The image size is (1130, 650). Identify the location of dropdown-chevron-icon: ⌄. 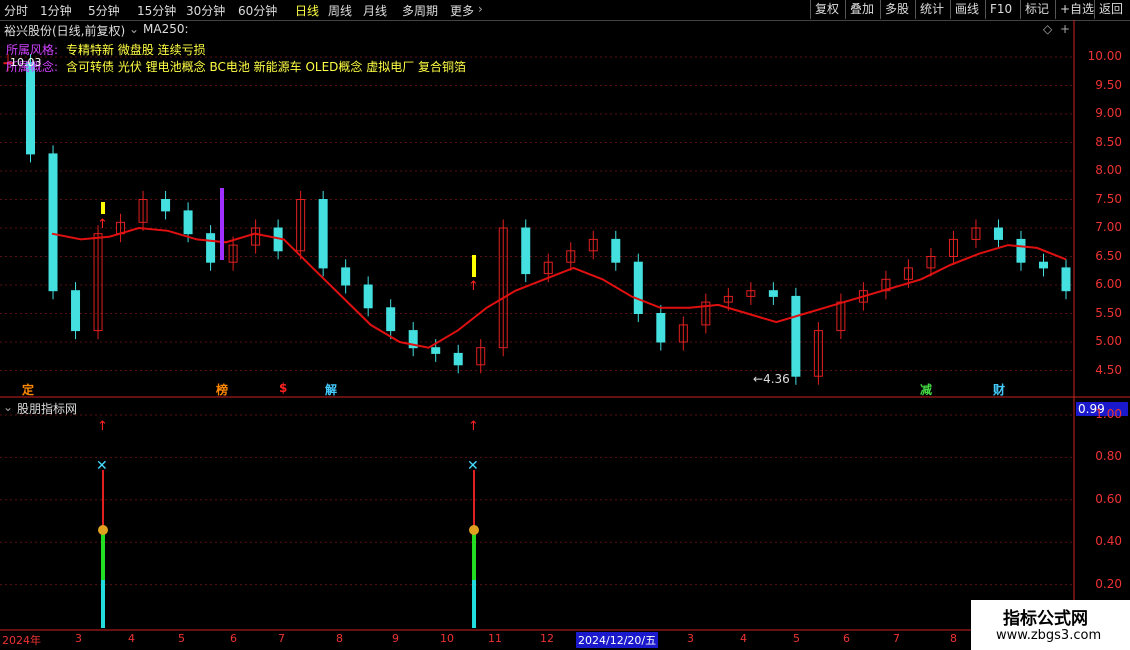
(134, 29).